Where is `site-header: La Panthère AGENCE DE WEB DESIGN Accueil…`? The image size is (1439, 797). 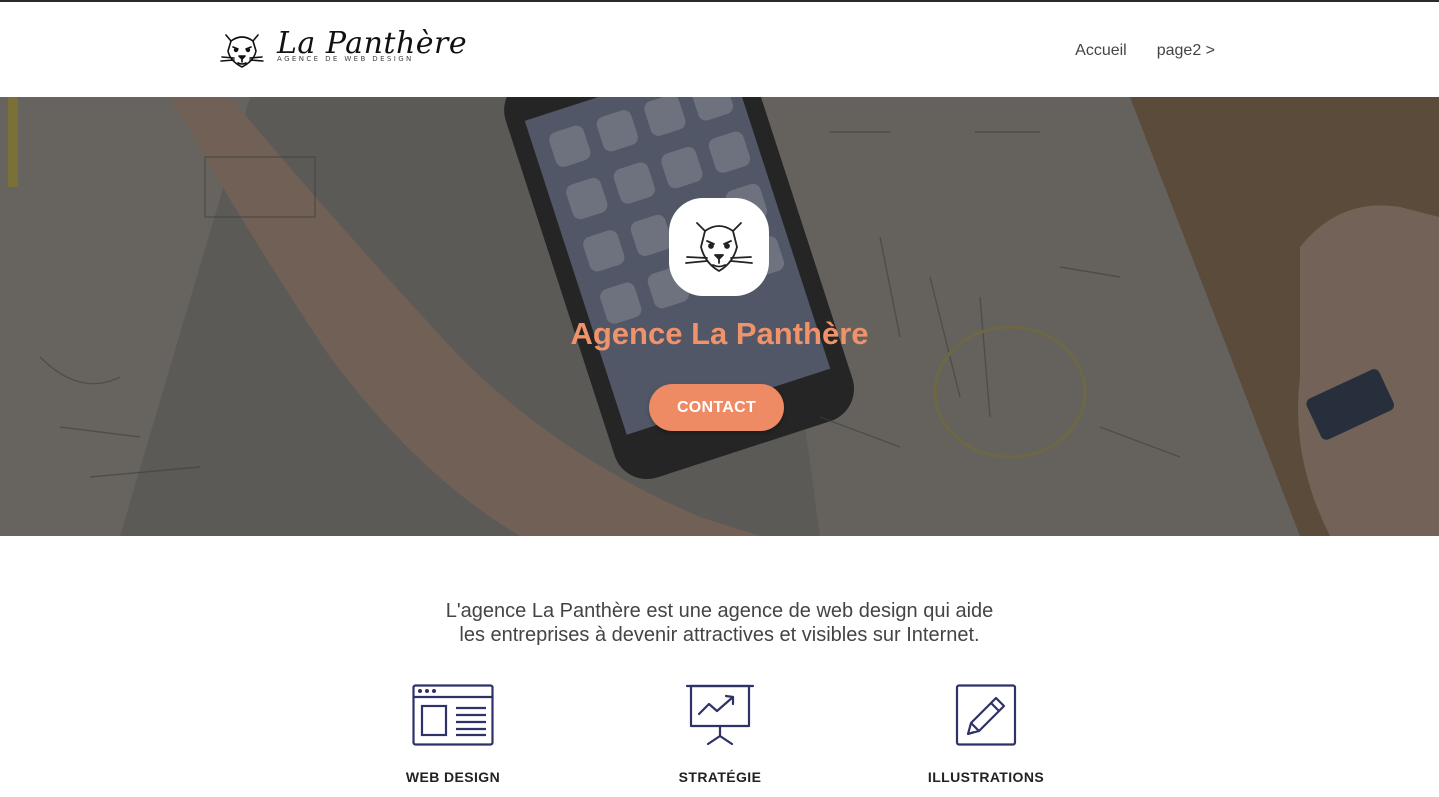 site-header: La Panthère AGENCE DE WEB DESIGN Accueil… is located at coordinates (719, 49).